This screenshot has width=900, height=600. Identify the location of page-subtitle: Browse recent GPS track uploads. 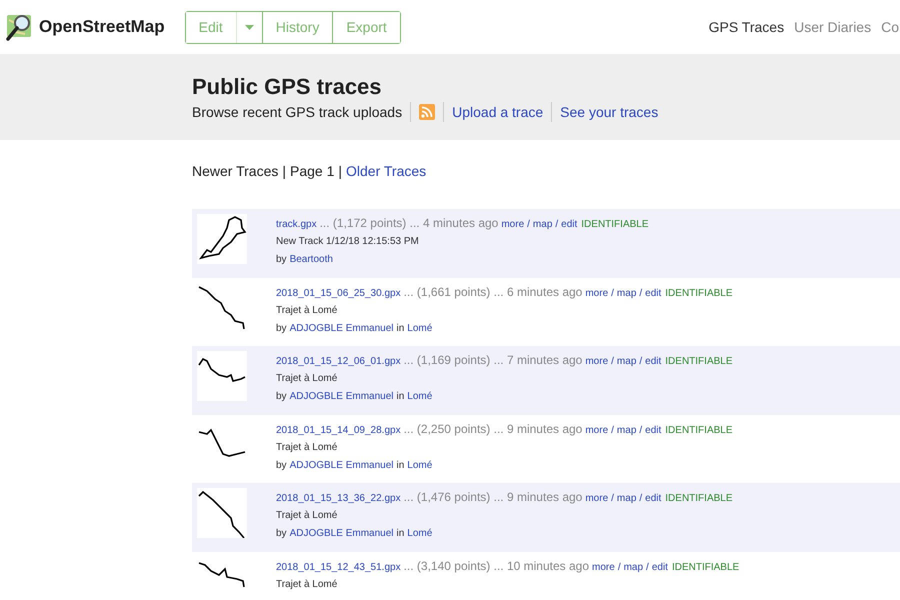
(297, 112).